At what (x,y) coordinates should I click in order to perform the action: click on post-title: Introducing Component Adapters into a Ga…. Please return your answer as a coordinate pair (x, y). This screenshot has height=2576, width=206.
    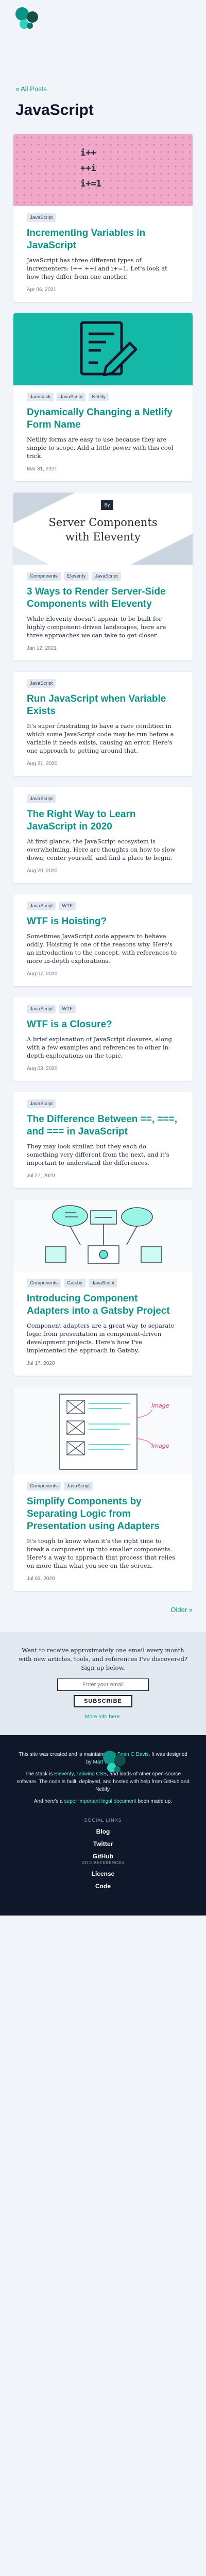
    Looking at the image, I should click on (103, 1305).